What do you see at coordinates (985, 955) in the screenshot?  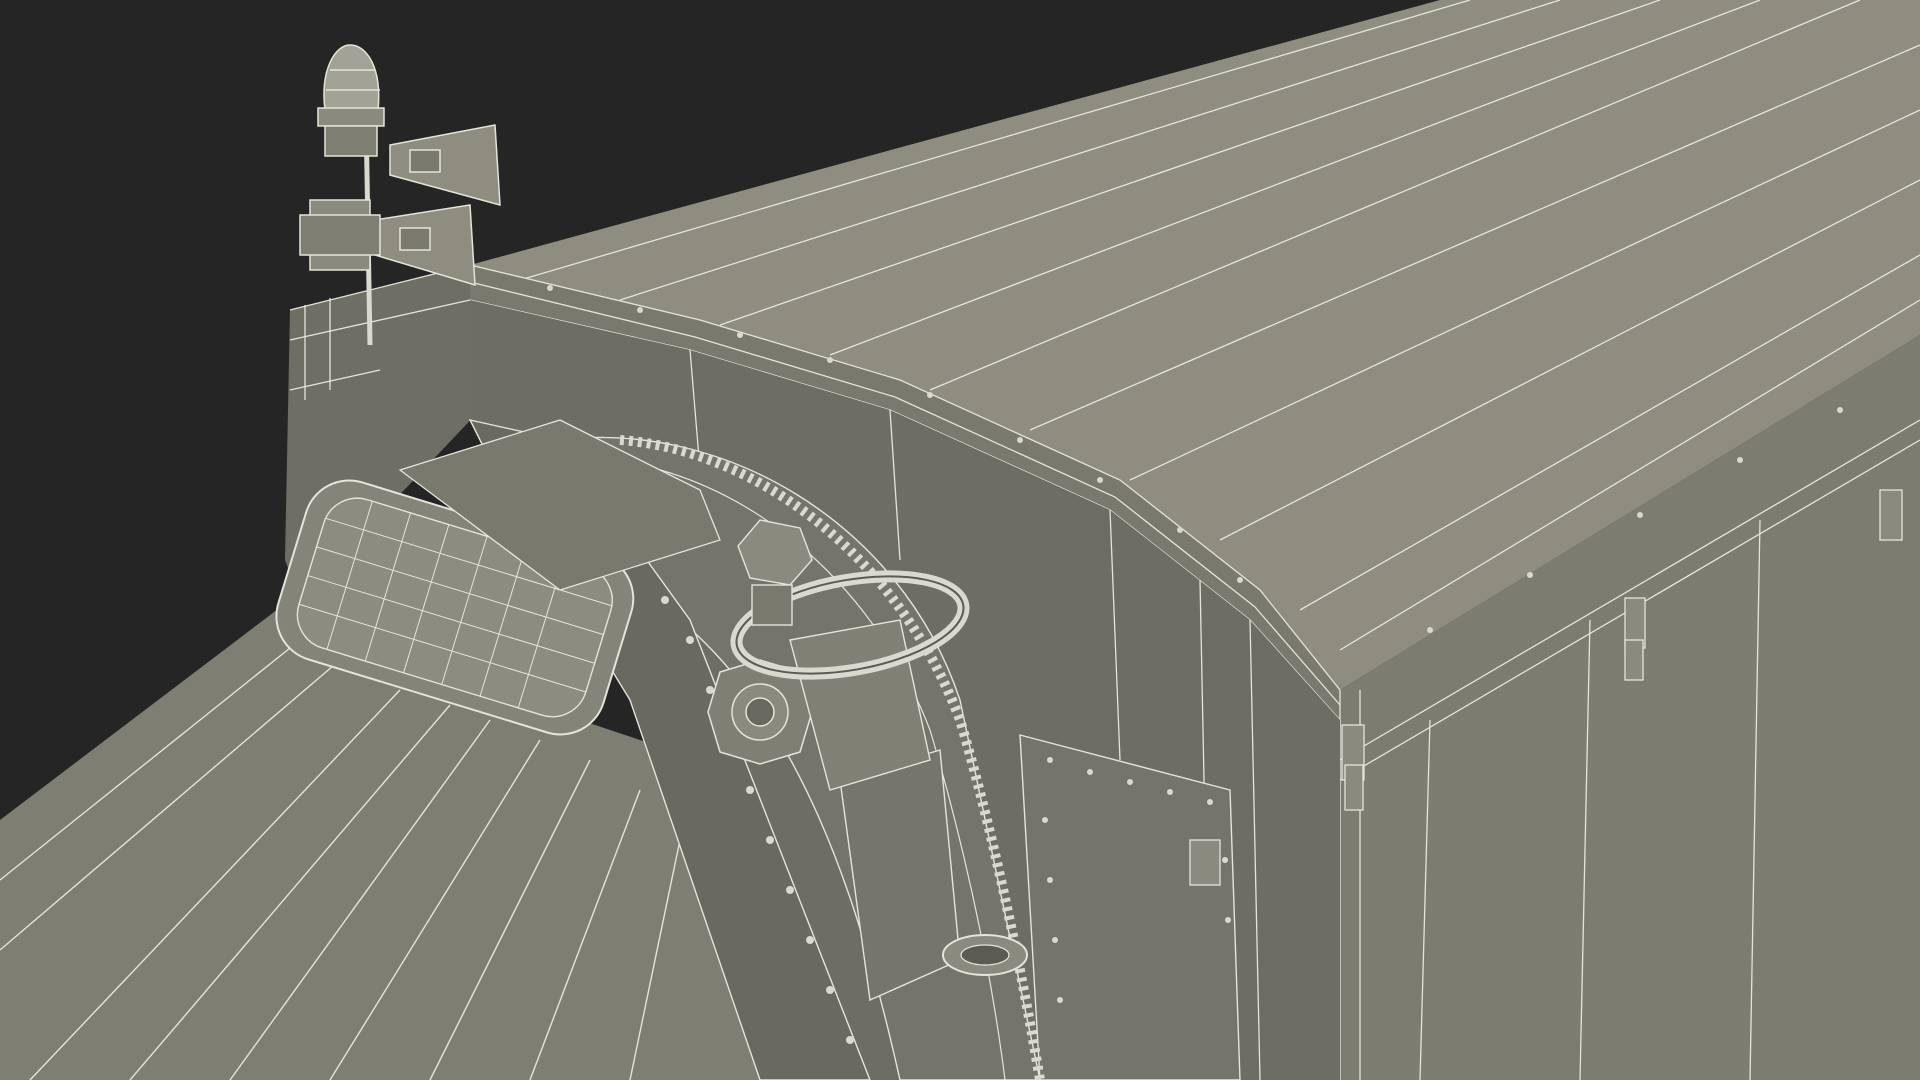 I see `pipe-clamp-hole` at bounding box center [985, 955].